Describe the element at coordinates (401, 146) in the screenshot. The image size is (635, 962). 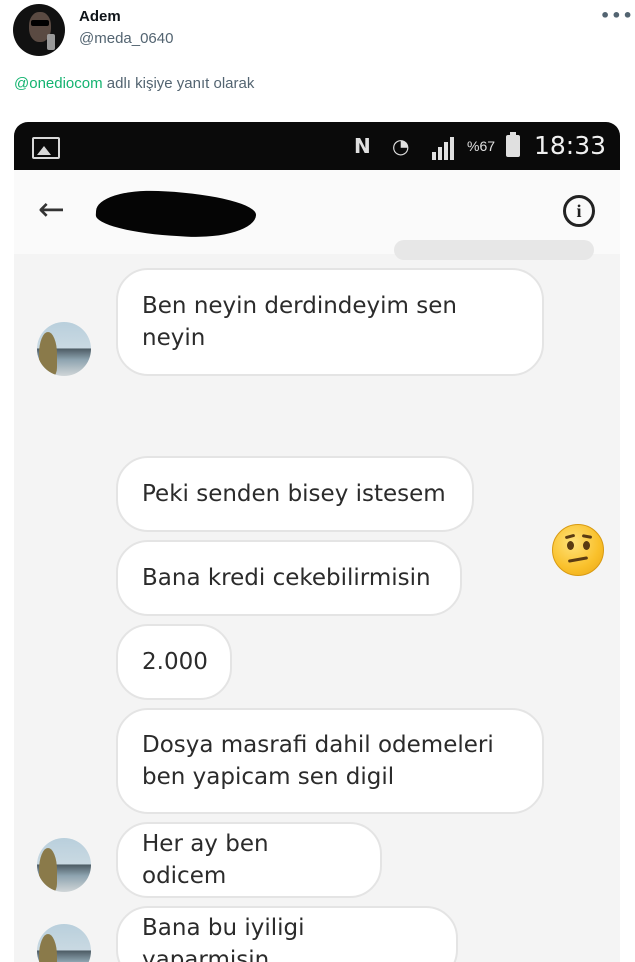
I see `wifi-icon: ◔` at that location.